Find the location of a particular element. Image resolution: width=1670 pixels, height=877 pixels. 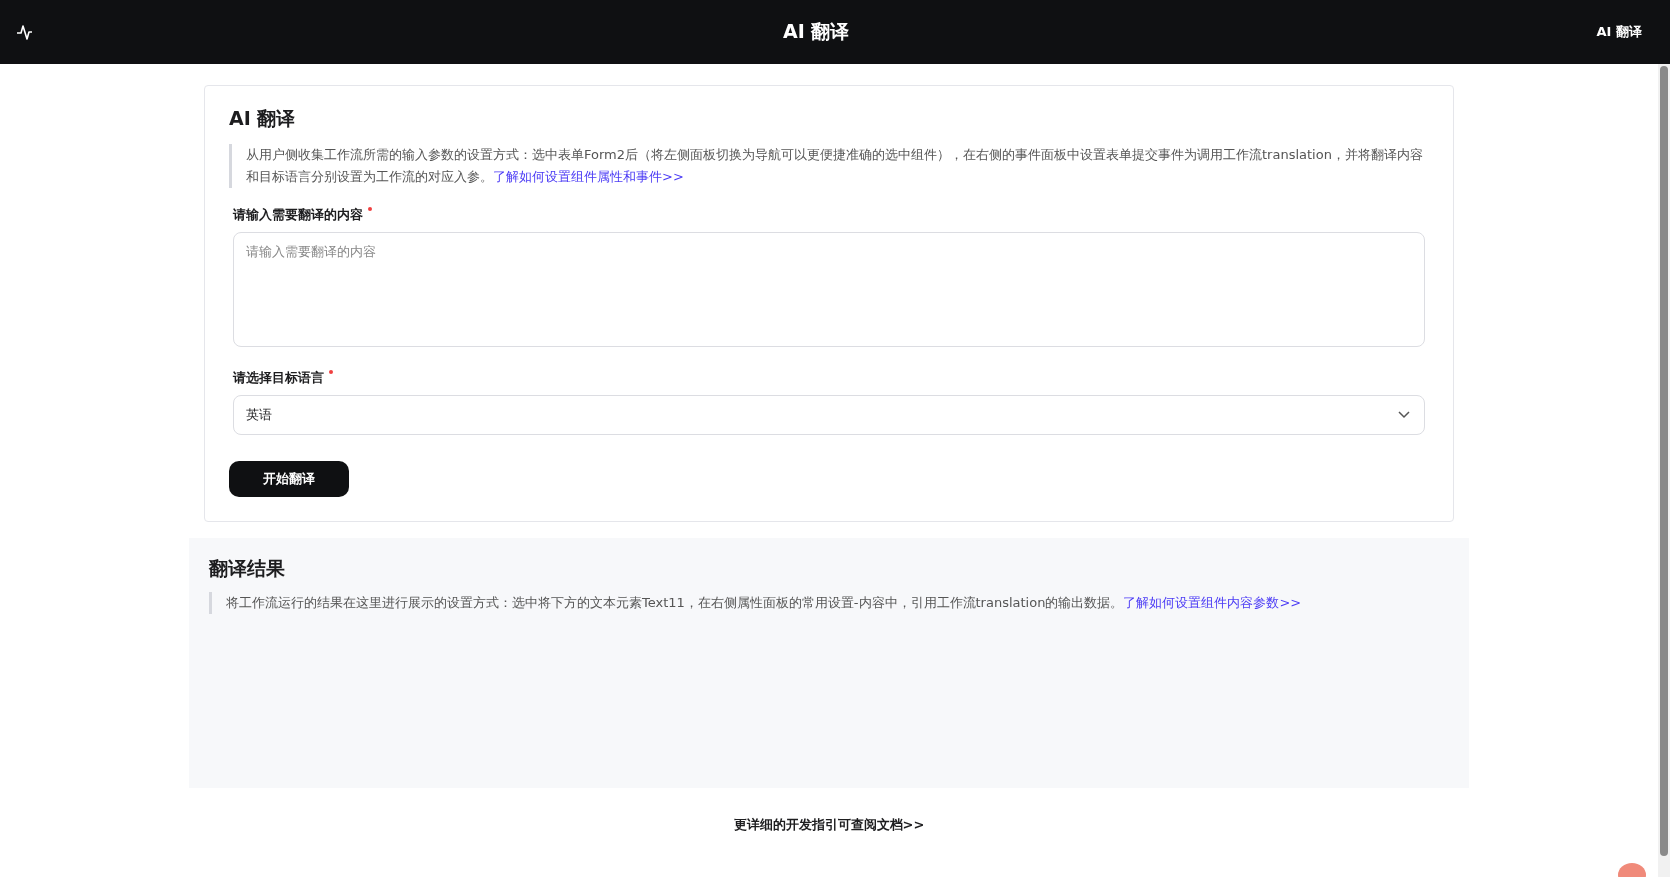

chevron-down-icon is located at coordinates (1404, 415).